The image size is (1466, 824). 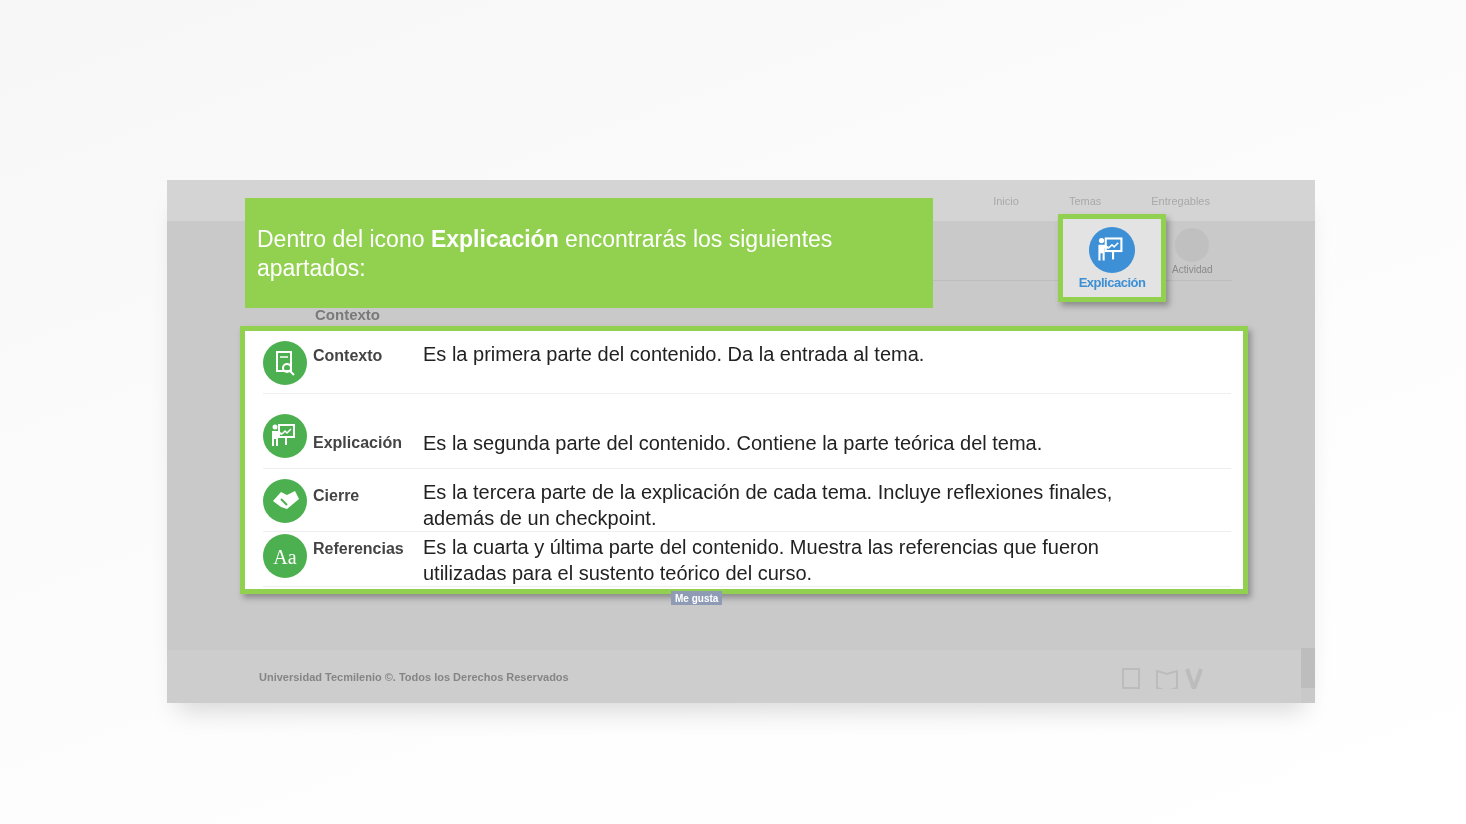 I want to click on explanation-tile: Explicación, so click(x=1112, y=258).